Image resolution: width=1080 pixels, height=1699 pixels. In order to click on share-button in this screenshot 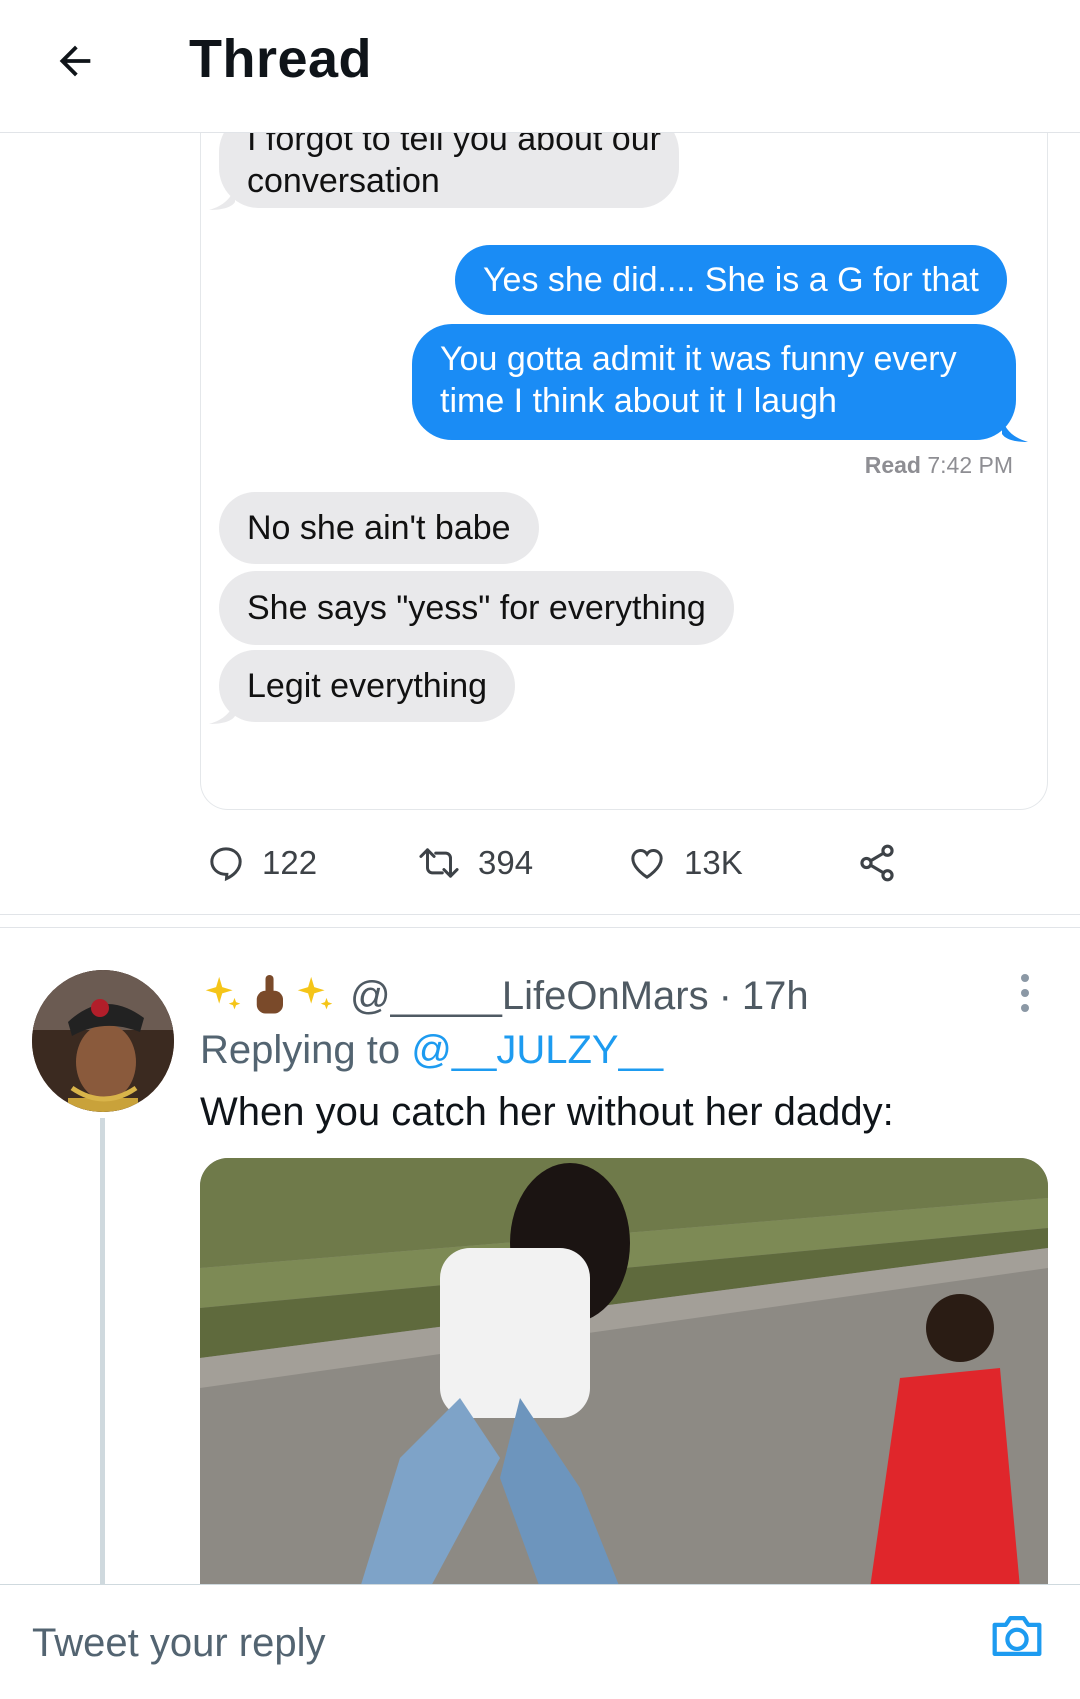, I will do `click(877, 863)`.